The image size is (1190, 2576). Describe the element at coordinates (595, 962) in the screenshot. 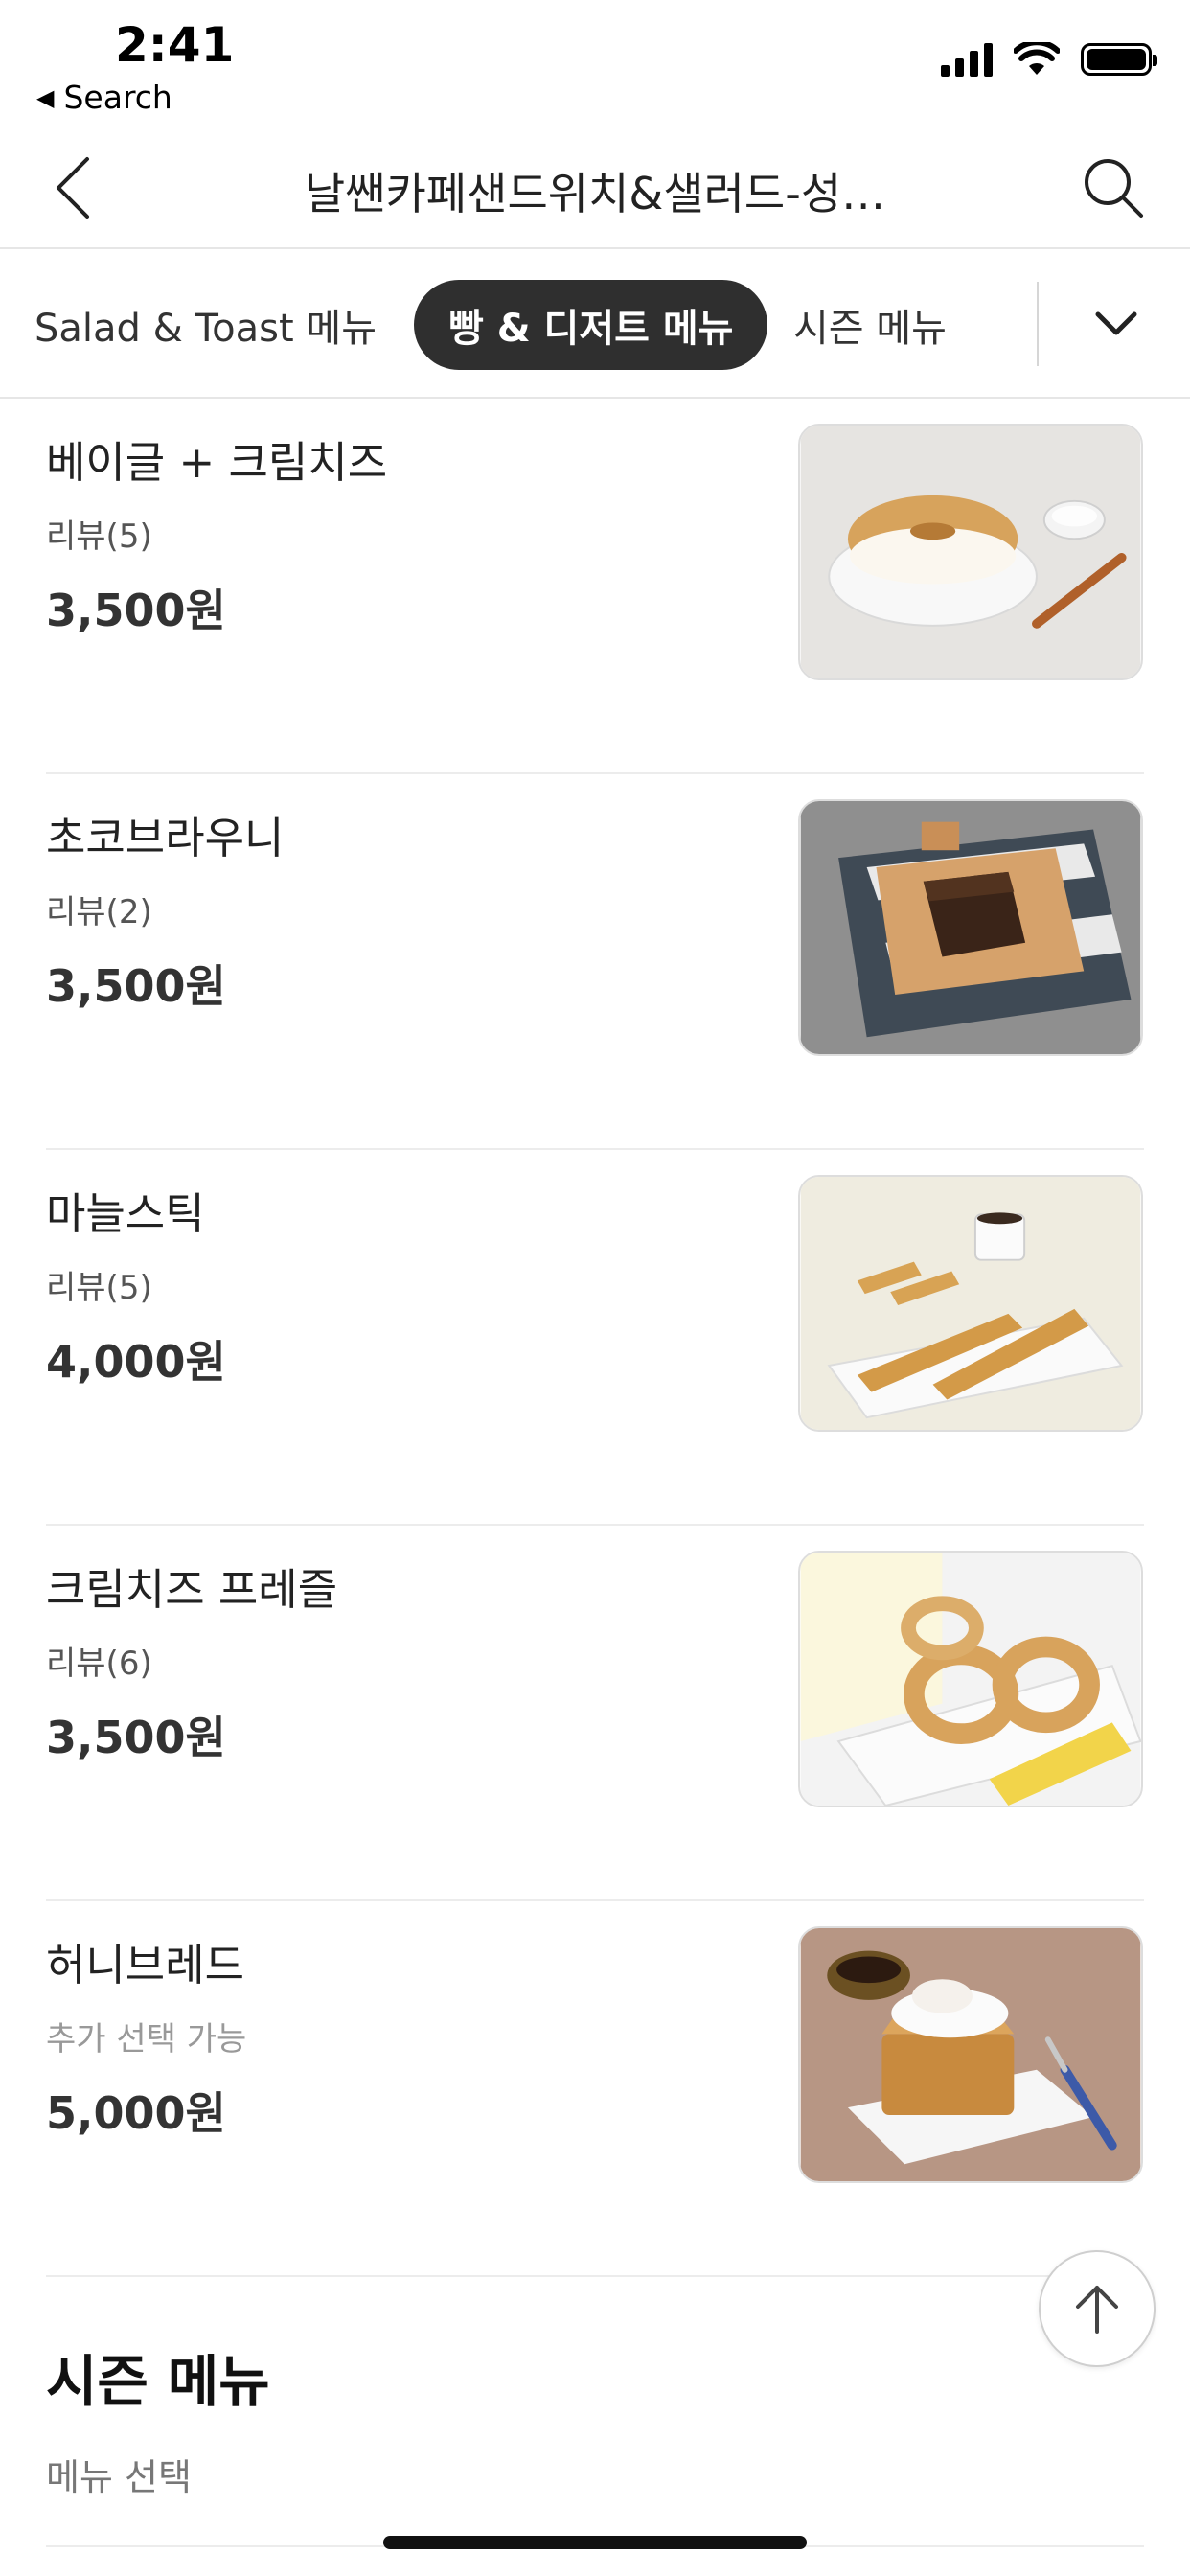

I see `menu-item: 초코브라우니 리뷰(2) 3,500원` at that location.